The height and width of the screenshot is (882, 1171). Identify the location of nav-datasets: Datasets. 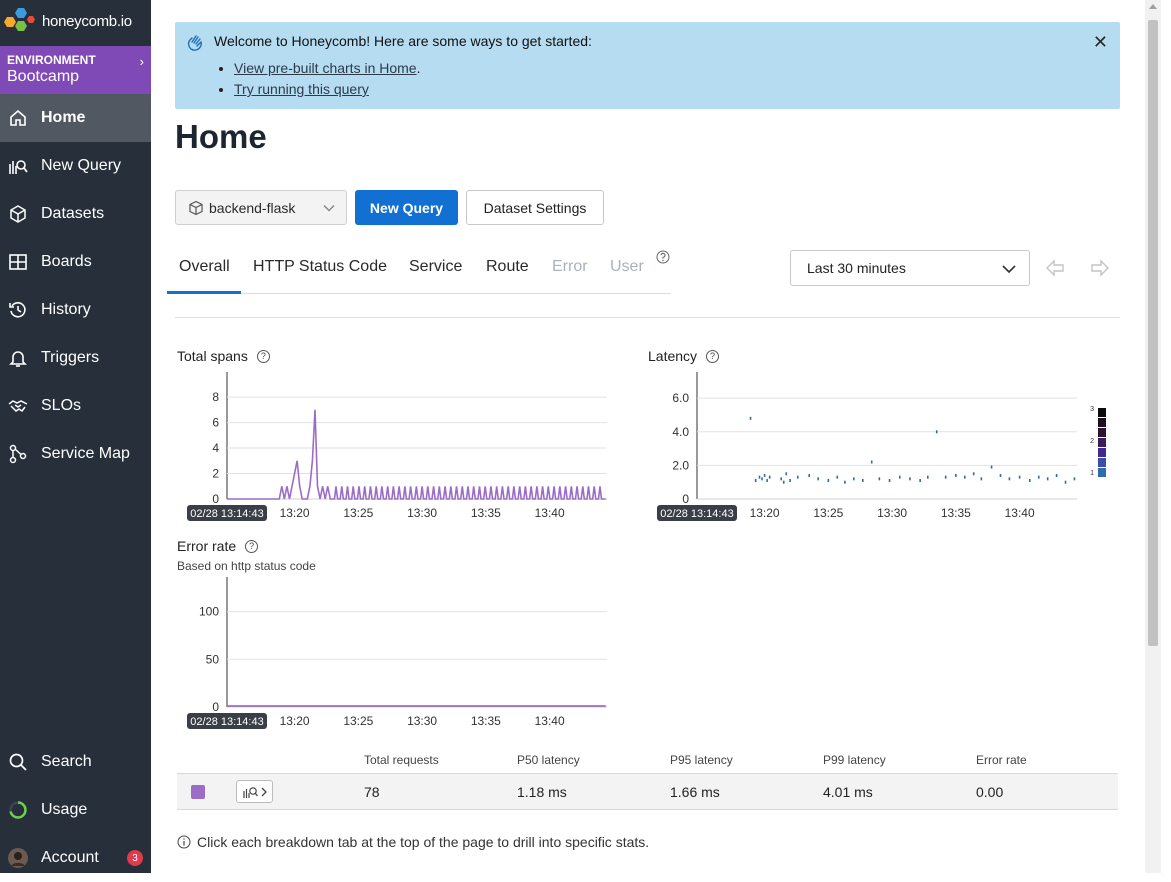
(75, 214).